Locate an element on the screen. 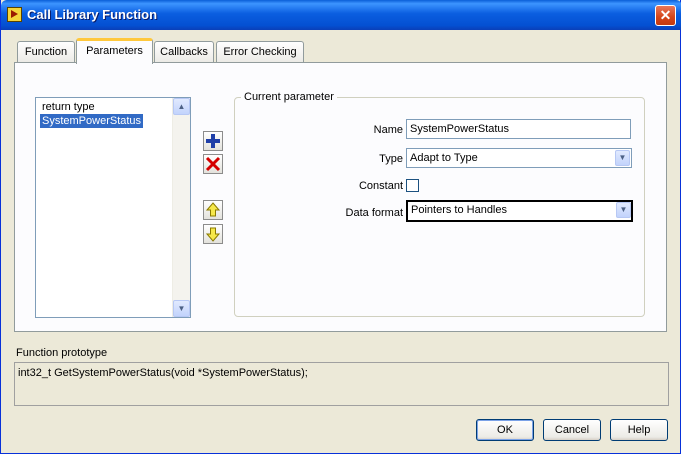  constant-checkbox is located at coordinates (412, 185).